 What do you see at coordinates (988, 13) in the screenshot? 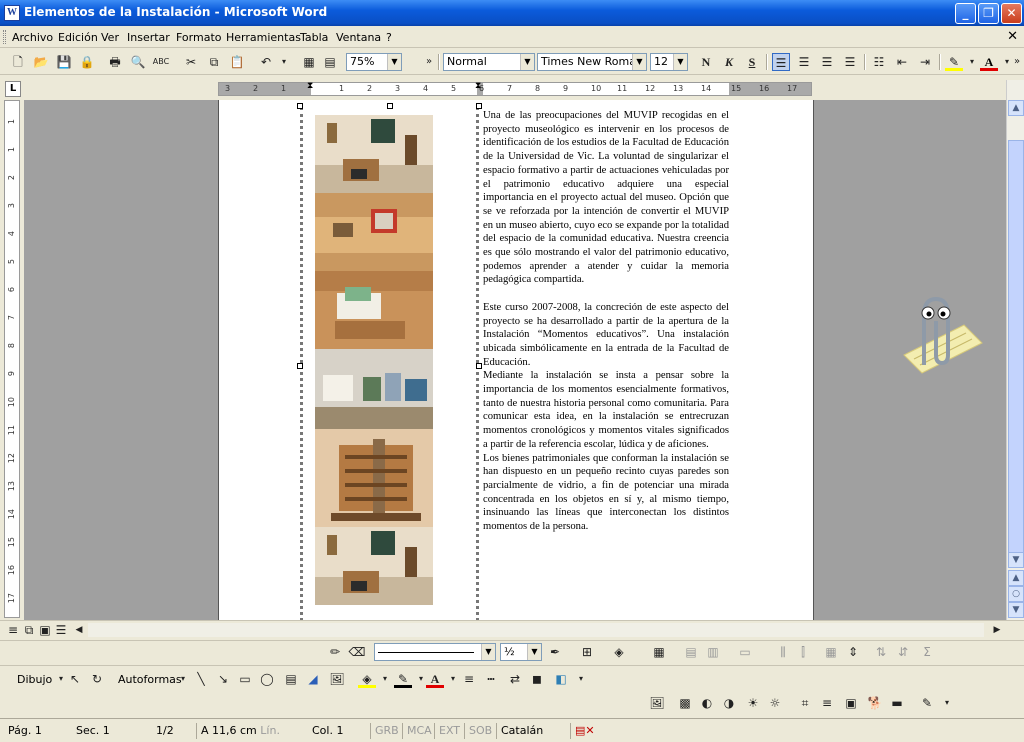
I see `restore-button: ❐` at bounding box center [988, 13].